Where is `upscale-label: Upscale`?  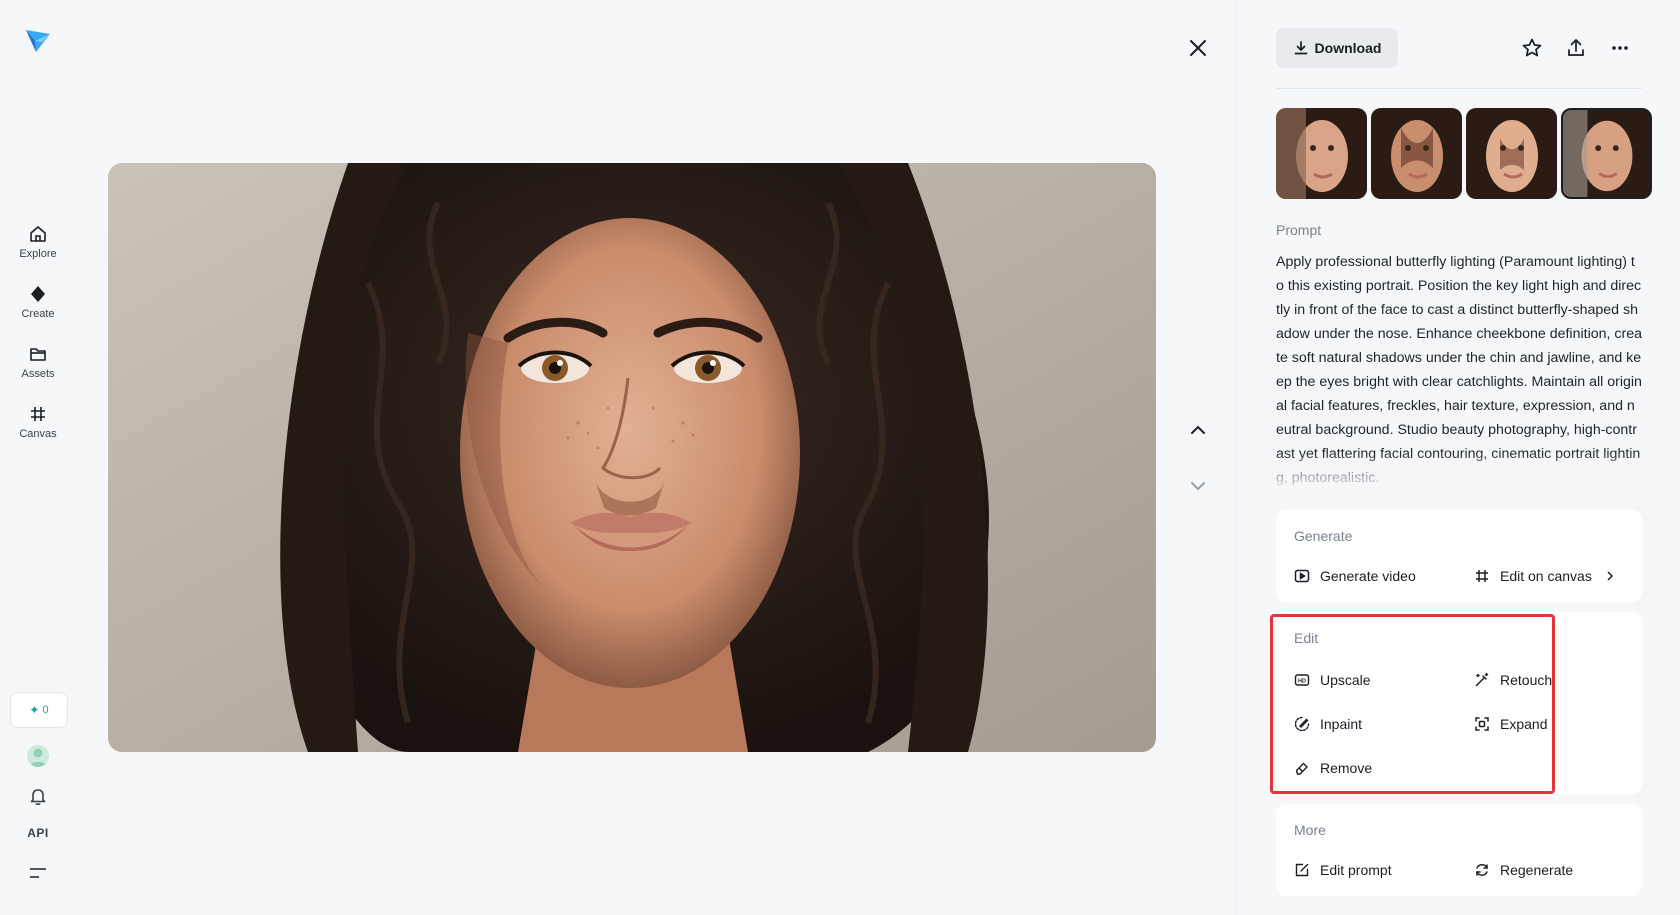 upscale-label: Upscale is located at coordinates (1345, 680).